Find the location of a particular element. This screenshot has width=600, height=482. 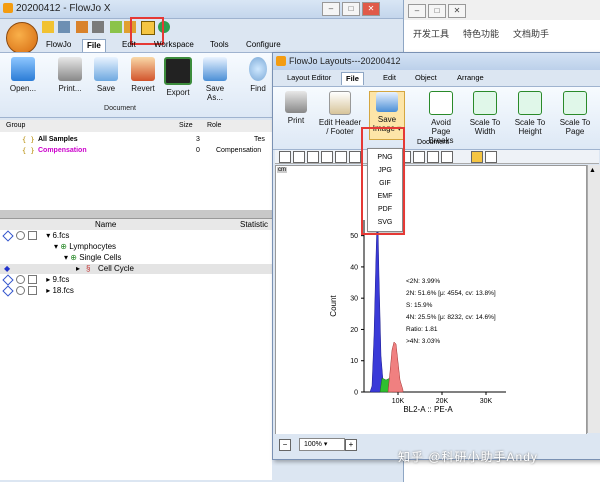

col-name: Name is located at coordinates (105, 224).